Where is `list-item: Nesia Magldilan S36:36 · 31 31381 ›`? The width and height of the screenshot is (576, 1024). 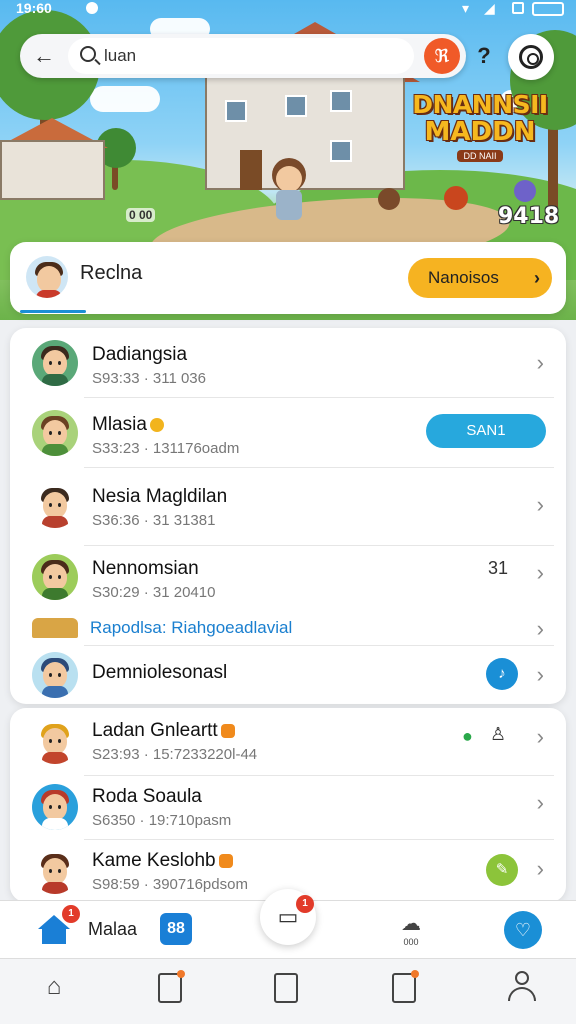
list-item: Nesia Magldilan S36:36 · 31 31381 › is located at coordinates (288, 507).